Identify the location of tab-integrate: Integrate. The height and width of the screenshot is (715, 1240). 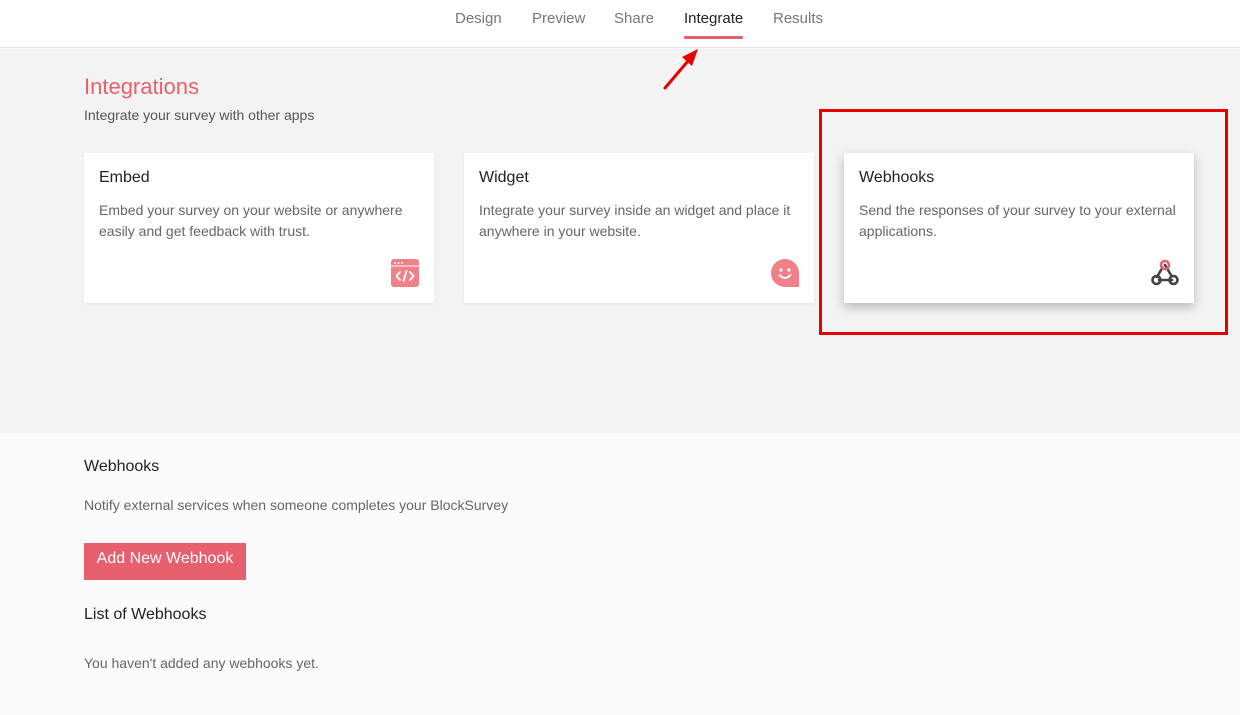
(713, 18).